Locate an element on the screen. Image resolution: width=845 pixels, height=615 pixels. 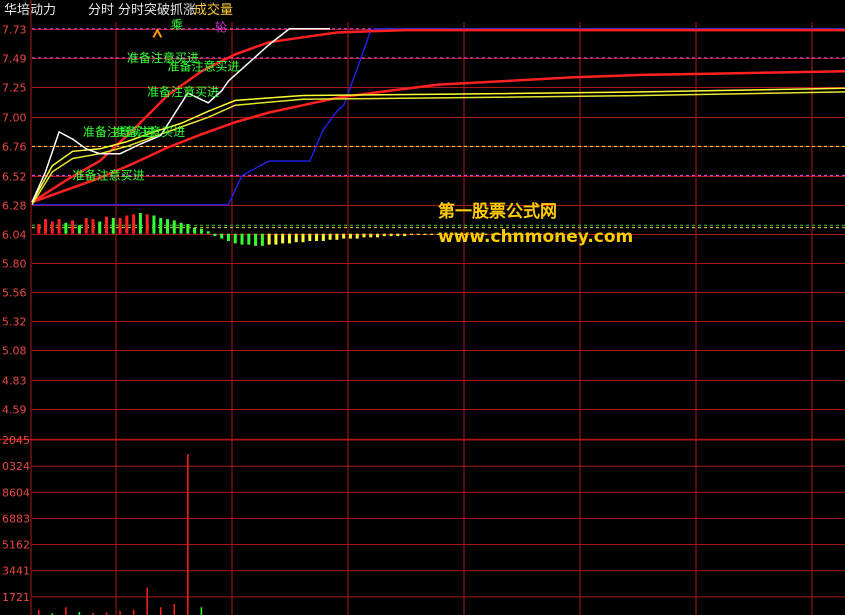
watermark-title: 第一股票公式网 is located at coordinates (497, 212).